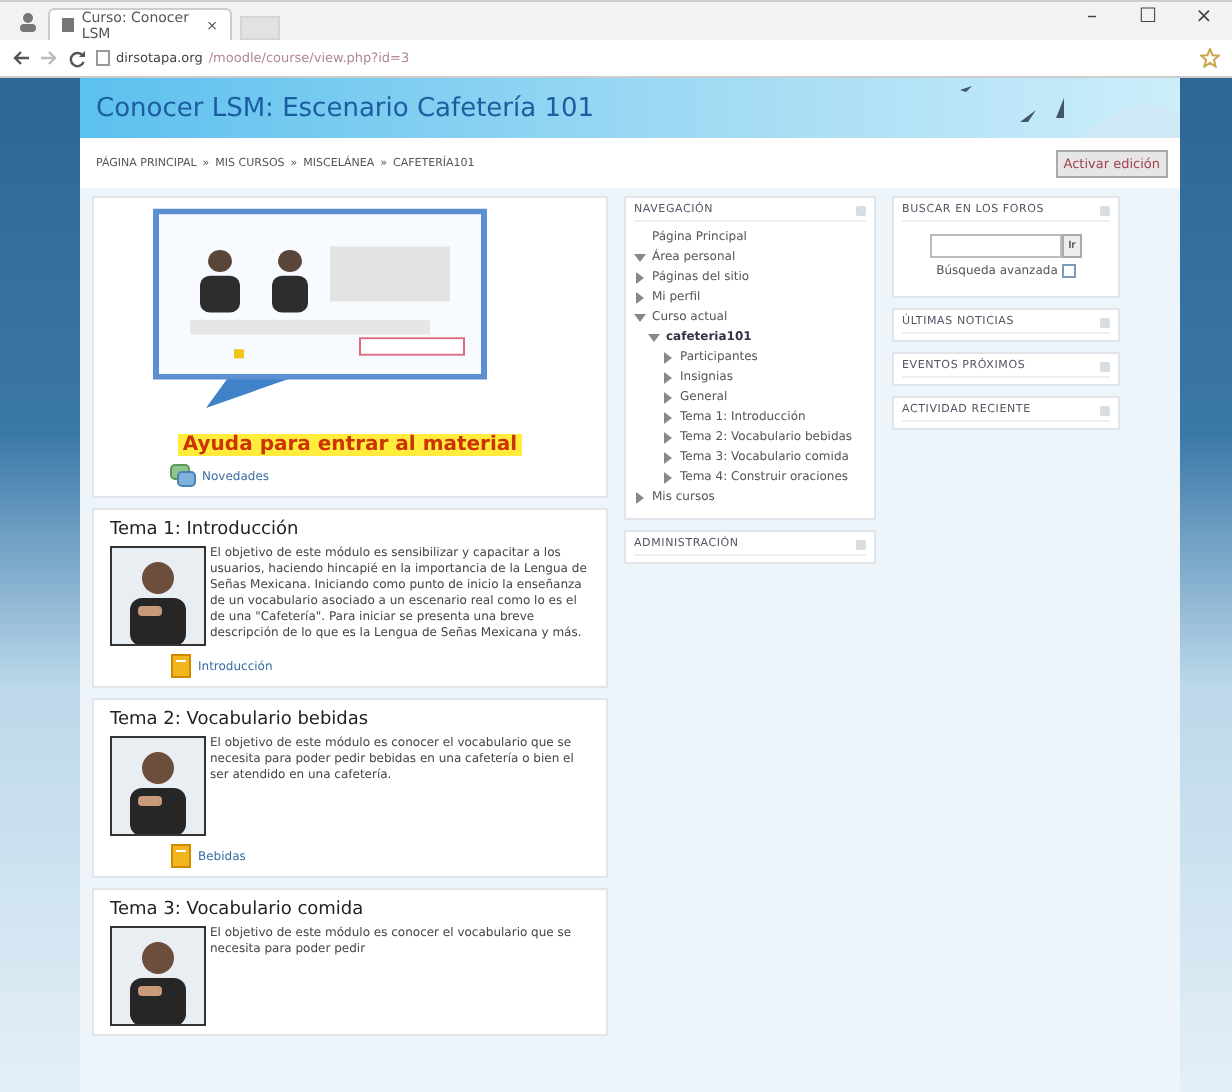 The image size is (1232, 1092). What do you see at coordinates (205, 530) in the screenshot?
I see `topic-title: Tema 1: Introducción` at bounding box center [205, 530].